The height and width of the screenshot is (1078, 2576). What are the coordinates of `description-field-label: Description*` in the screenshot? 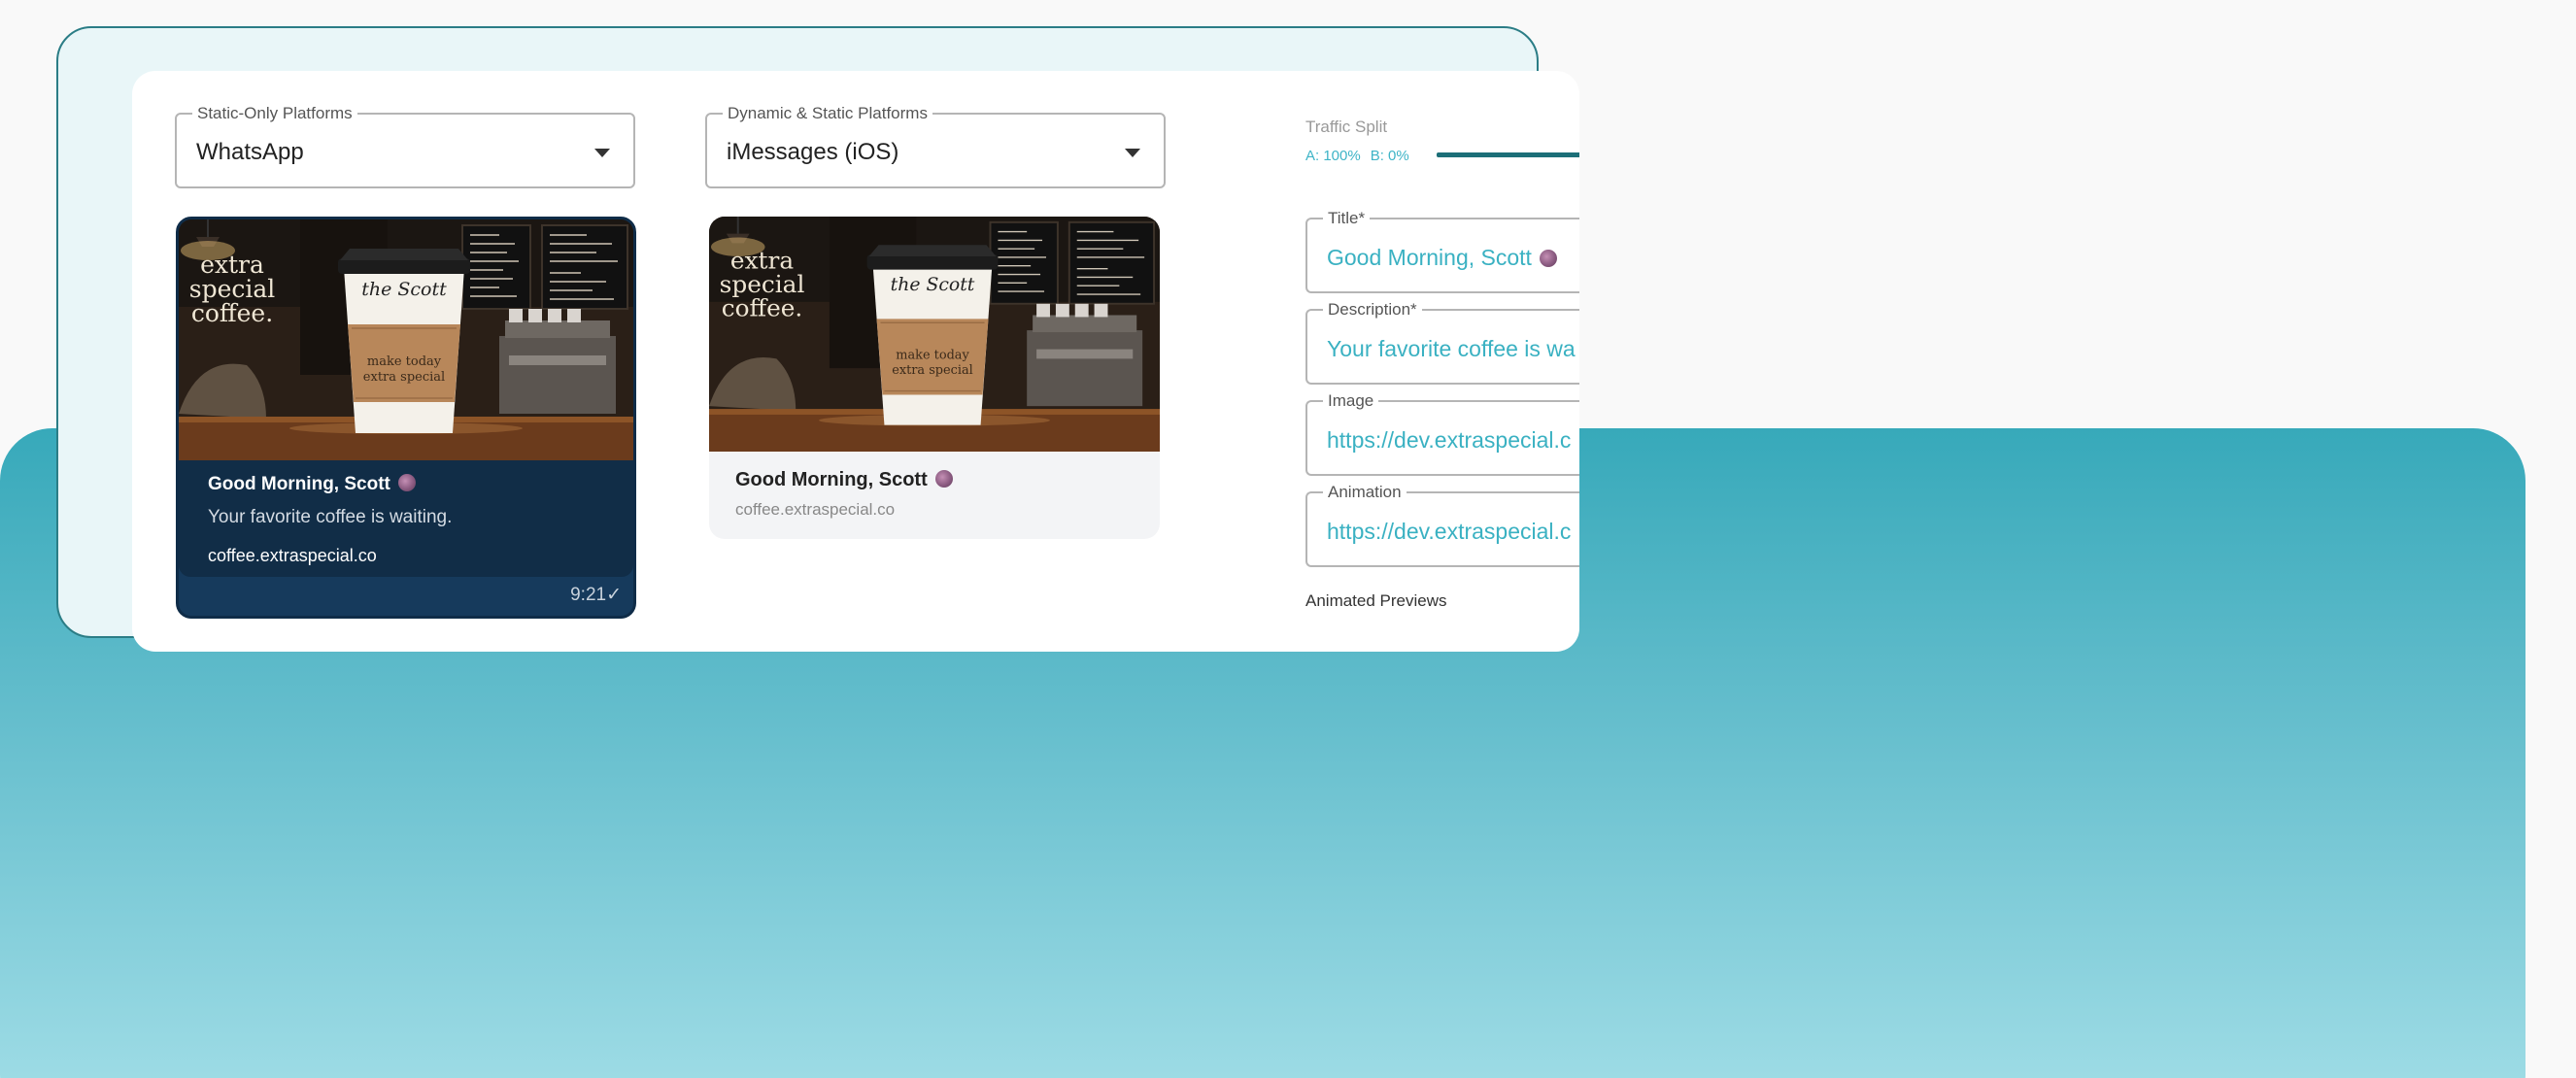 It's located at (1372, 310).